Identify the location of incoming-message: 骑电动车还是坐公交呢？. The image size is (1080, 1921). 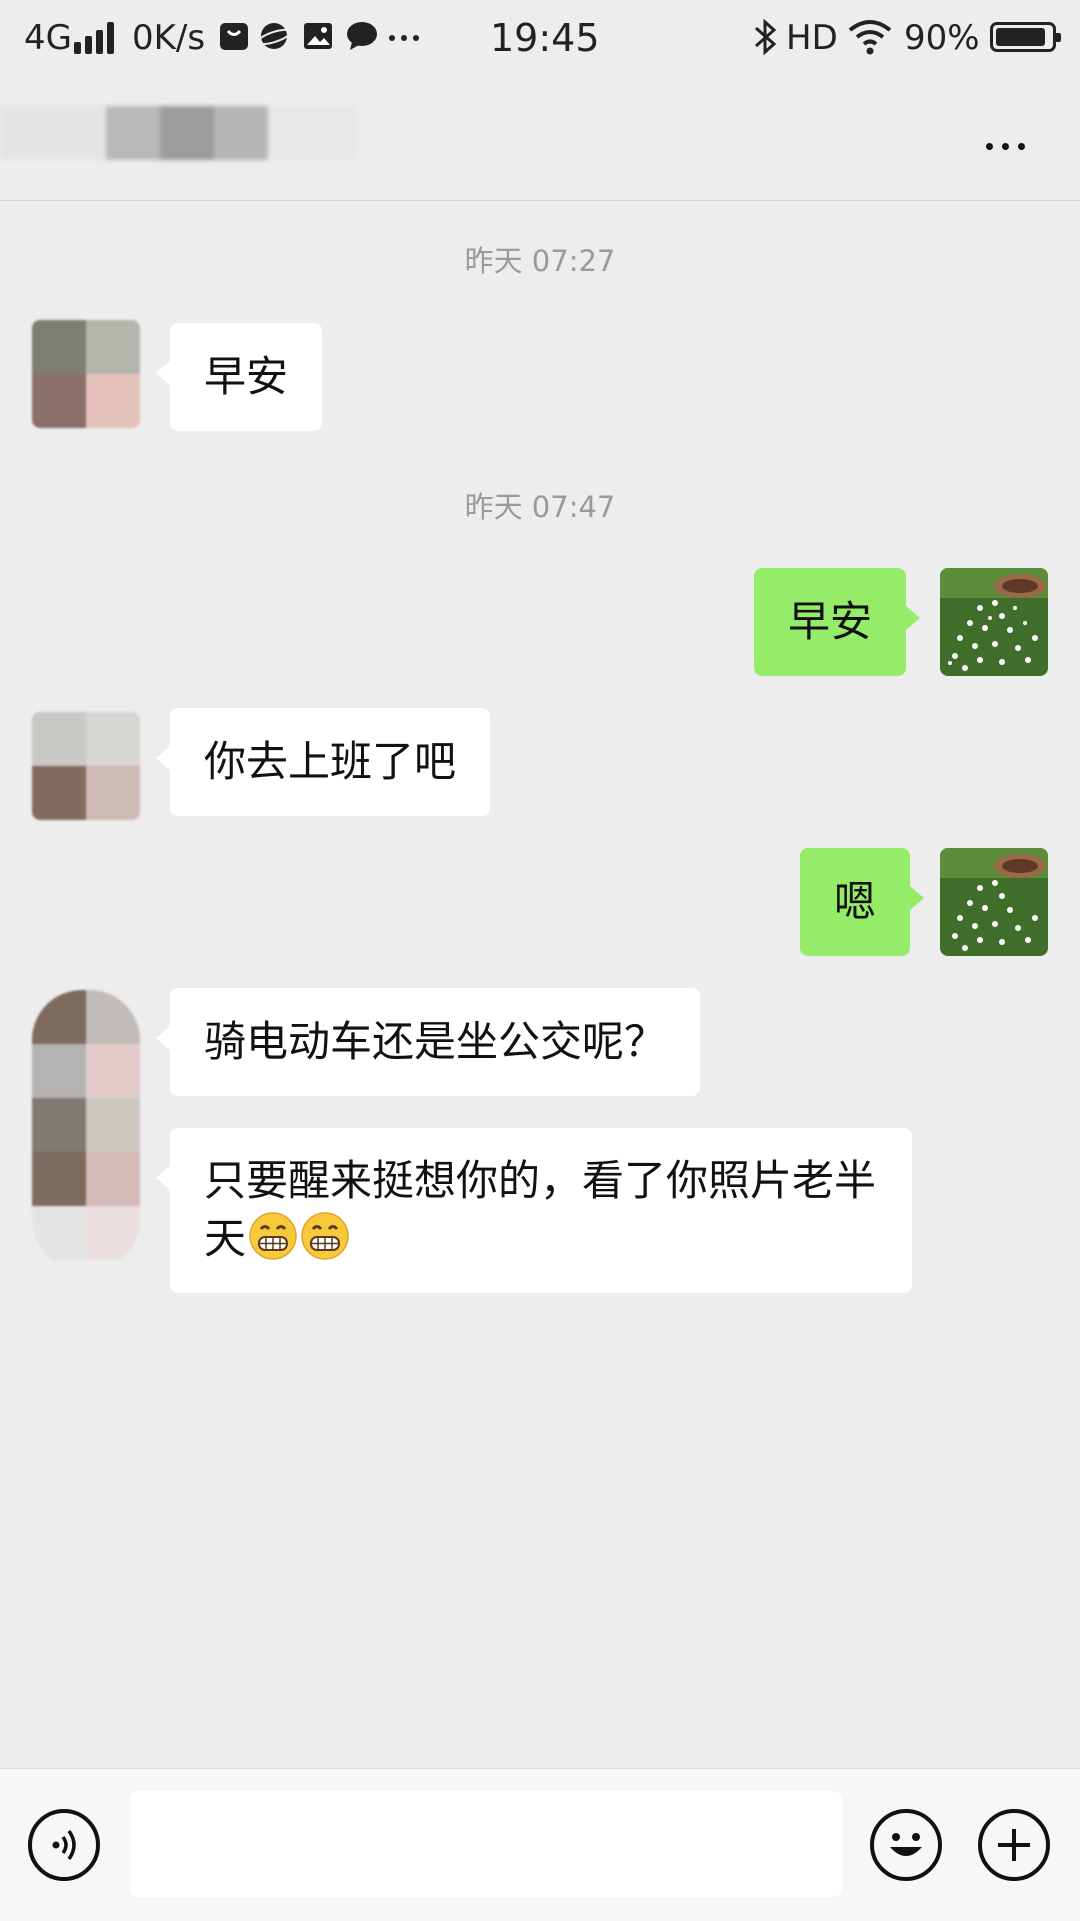
(428, 1042).